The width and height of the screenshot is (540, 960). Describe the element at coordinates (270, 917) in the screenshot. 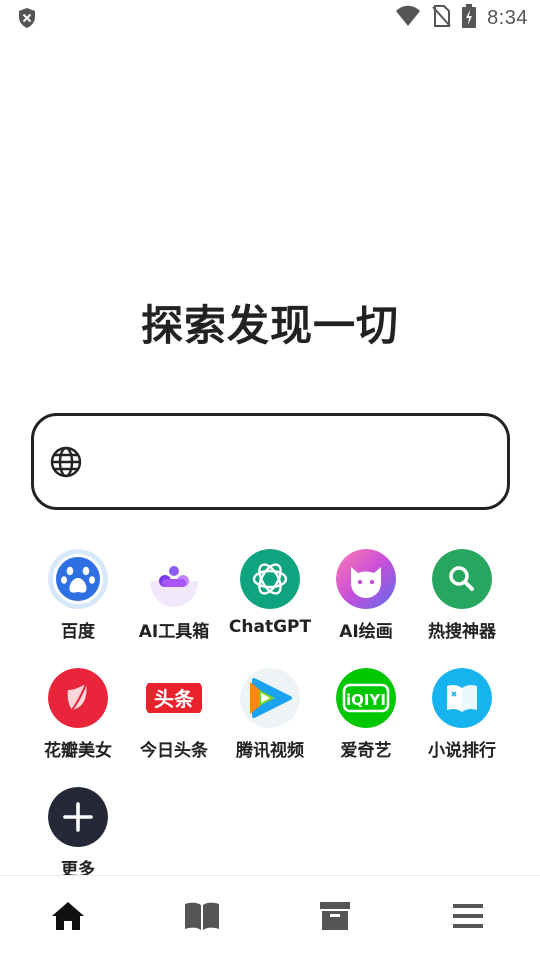

I see `bottom-nav` at that location.